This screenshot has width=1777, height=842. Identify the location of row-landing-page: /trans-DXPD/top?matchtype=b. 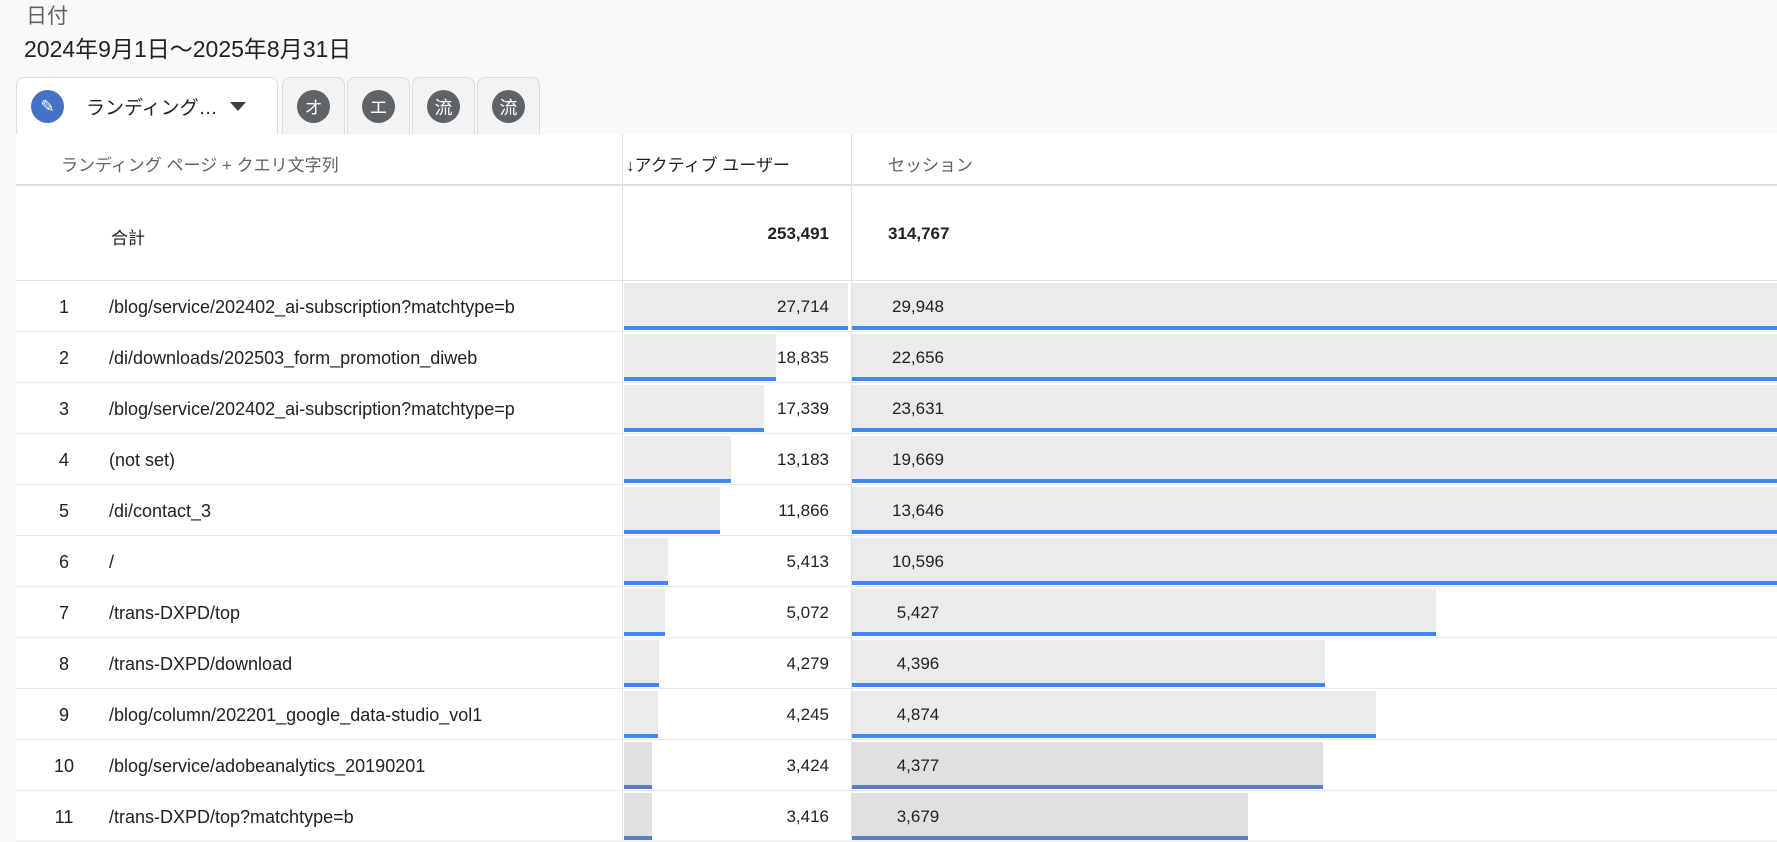
(231, 817).